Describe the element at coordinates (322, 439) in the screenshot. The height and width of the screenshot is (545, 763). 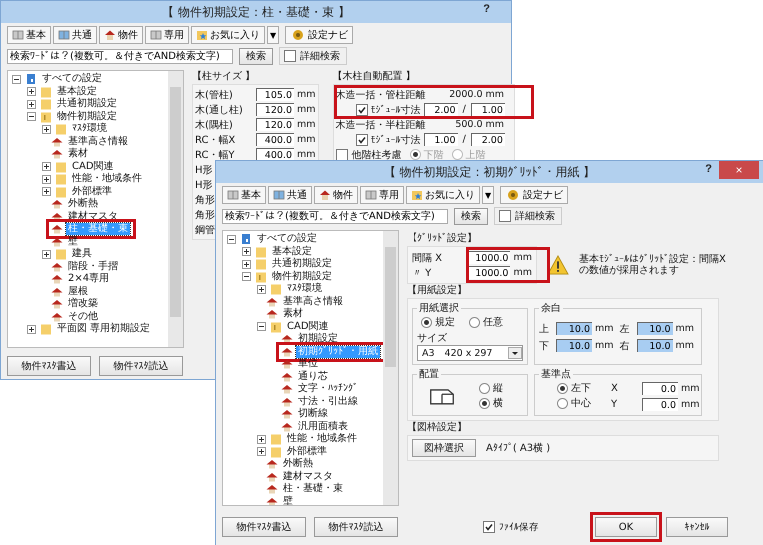
I see `tree-item: 性能・地域条件` at that location.